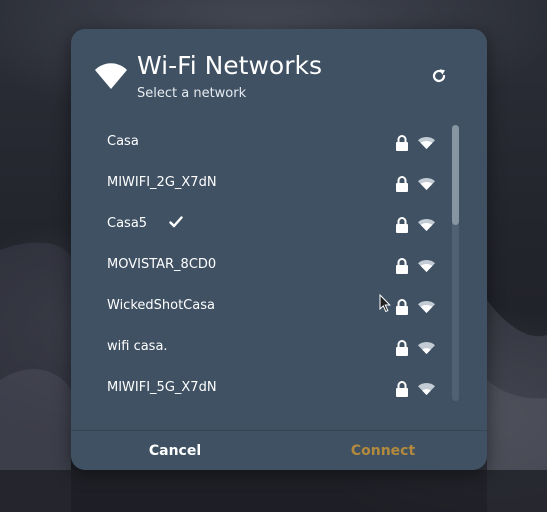  Describe the element at coordinates (123, 141) in the screenshot. I see `network-name: Casa` at that location.